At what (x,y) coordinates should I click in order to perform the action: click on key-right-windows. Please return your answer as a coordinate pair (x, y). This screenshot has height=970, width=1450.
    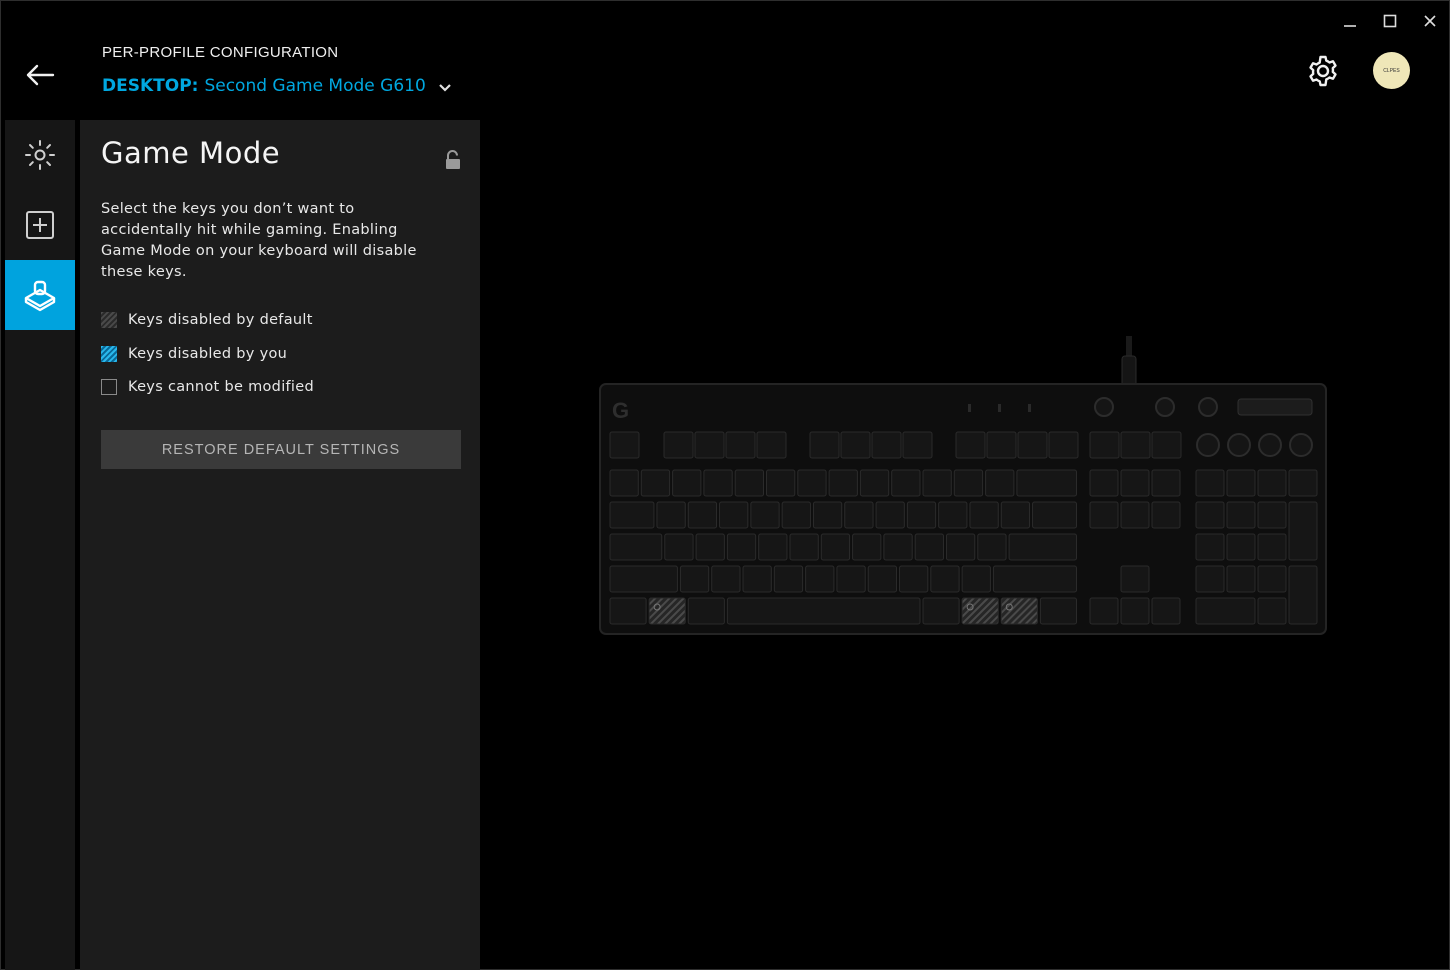
    Looking at the image, I should click on (980, 611).